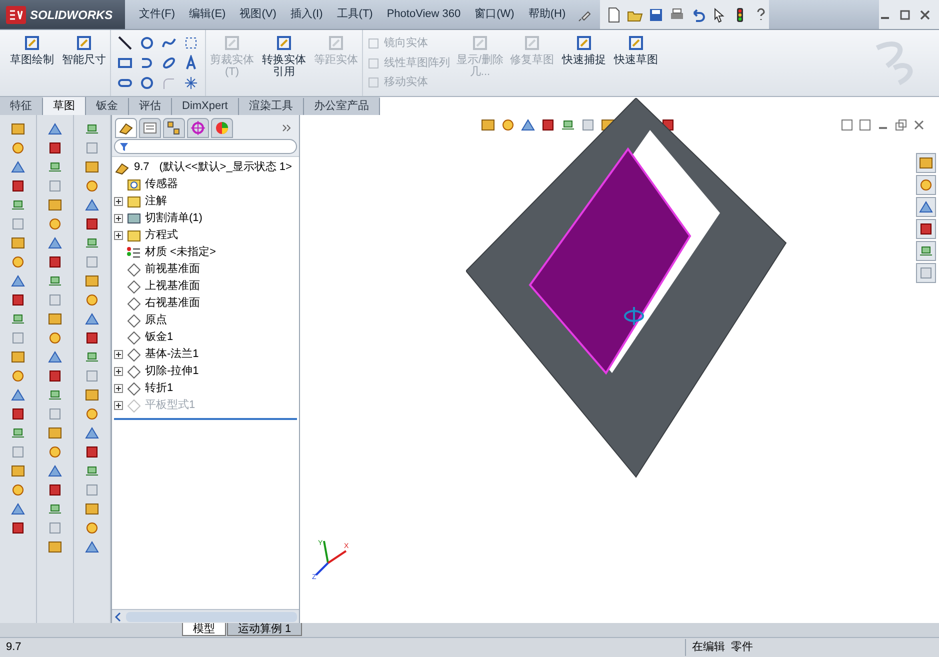  I want to click on properties-tab-icon, so click(150, 128).